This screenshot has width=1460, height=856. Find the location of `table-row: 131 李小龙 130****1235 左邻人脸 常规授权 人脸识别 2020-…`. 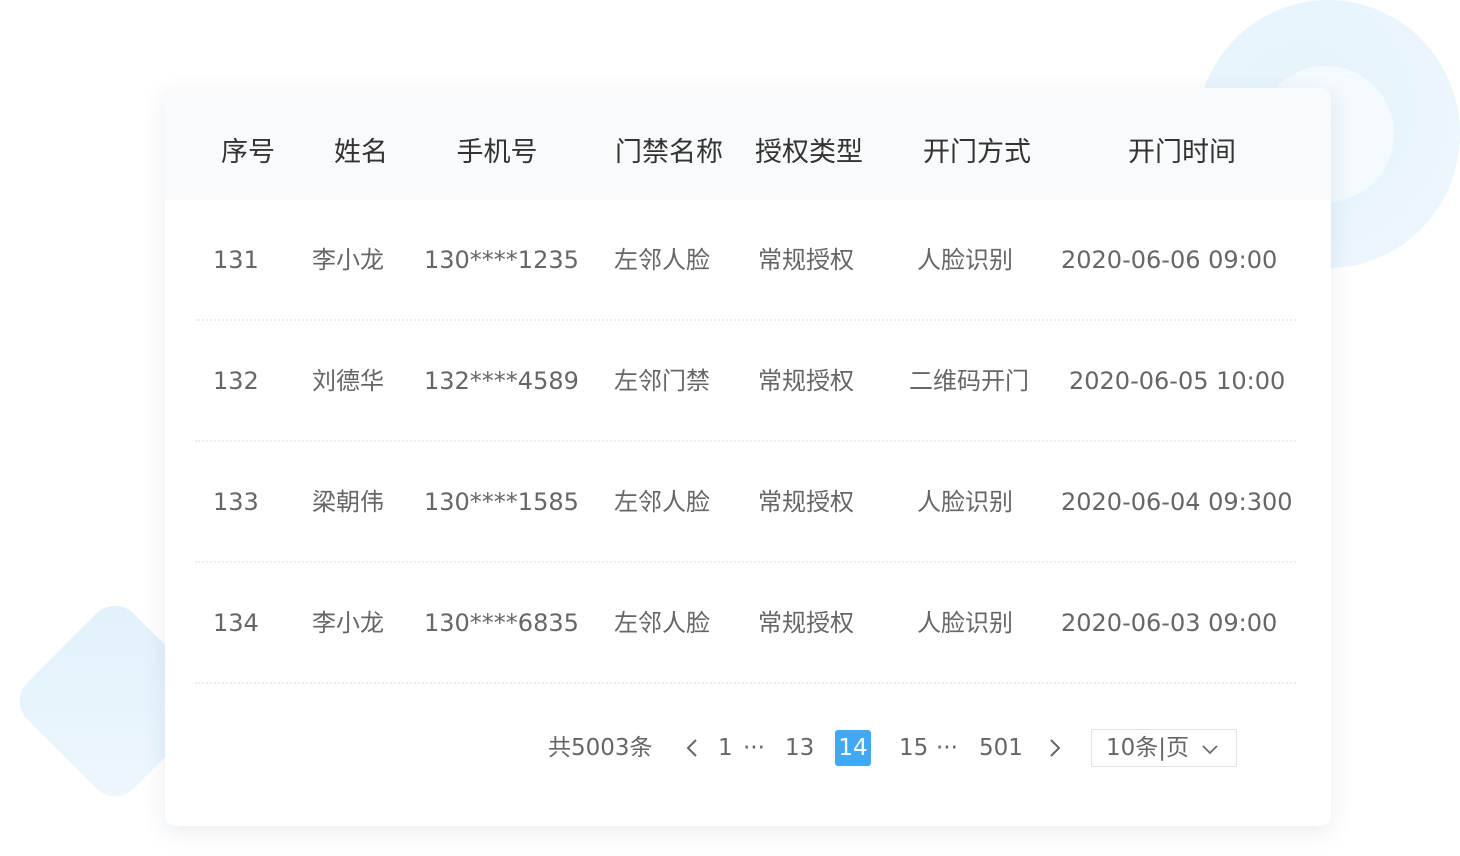

table-row: 131 李小龙 130****1235 左邻人脸 常规授权 人脸识别 2020-… is located at coordinates (748, 260).